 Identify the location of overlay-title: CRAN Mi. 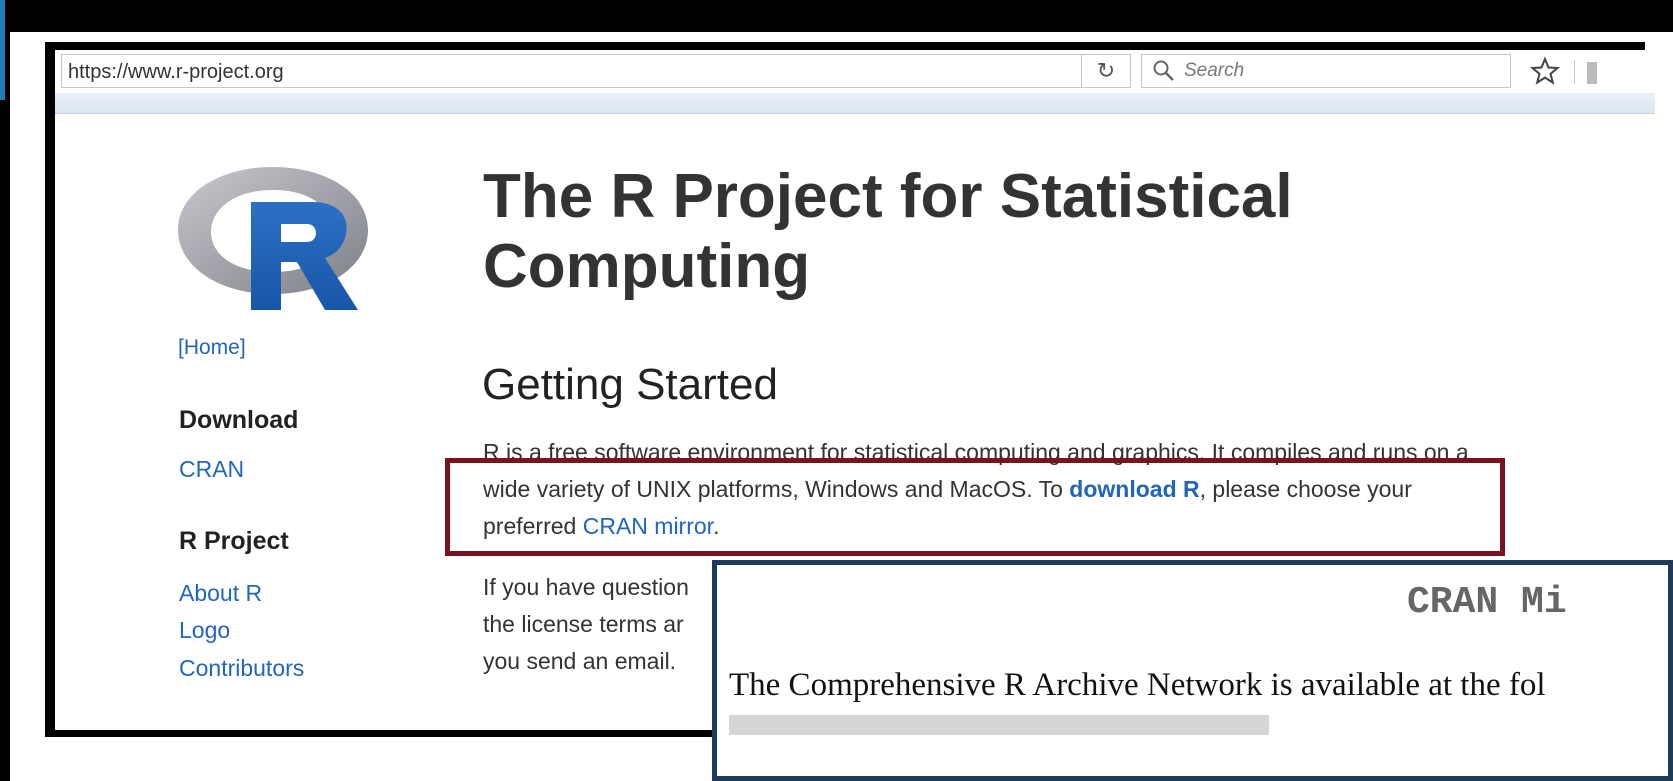
(1487, 602).